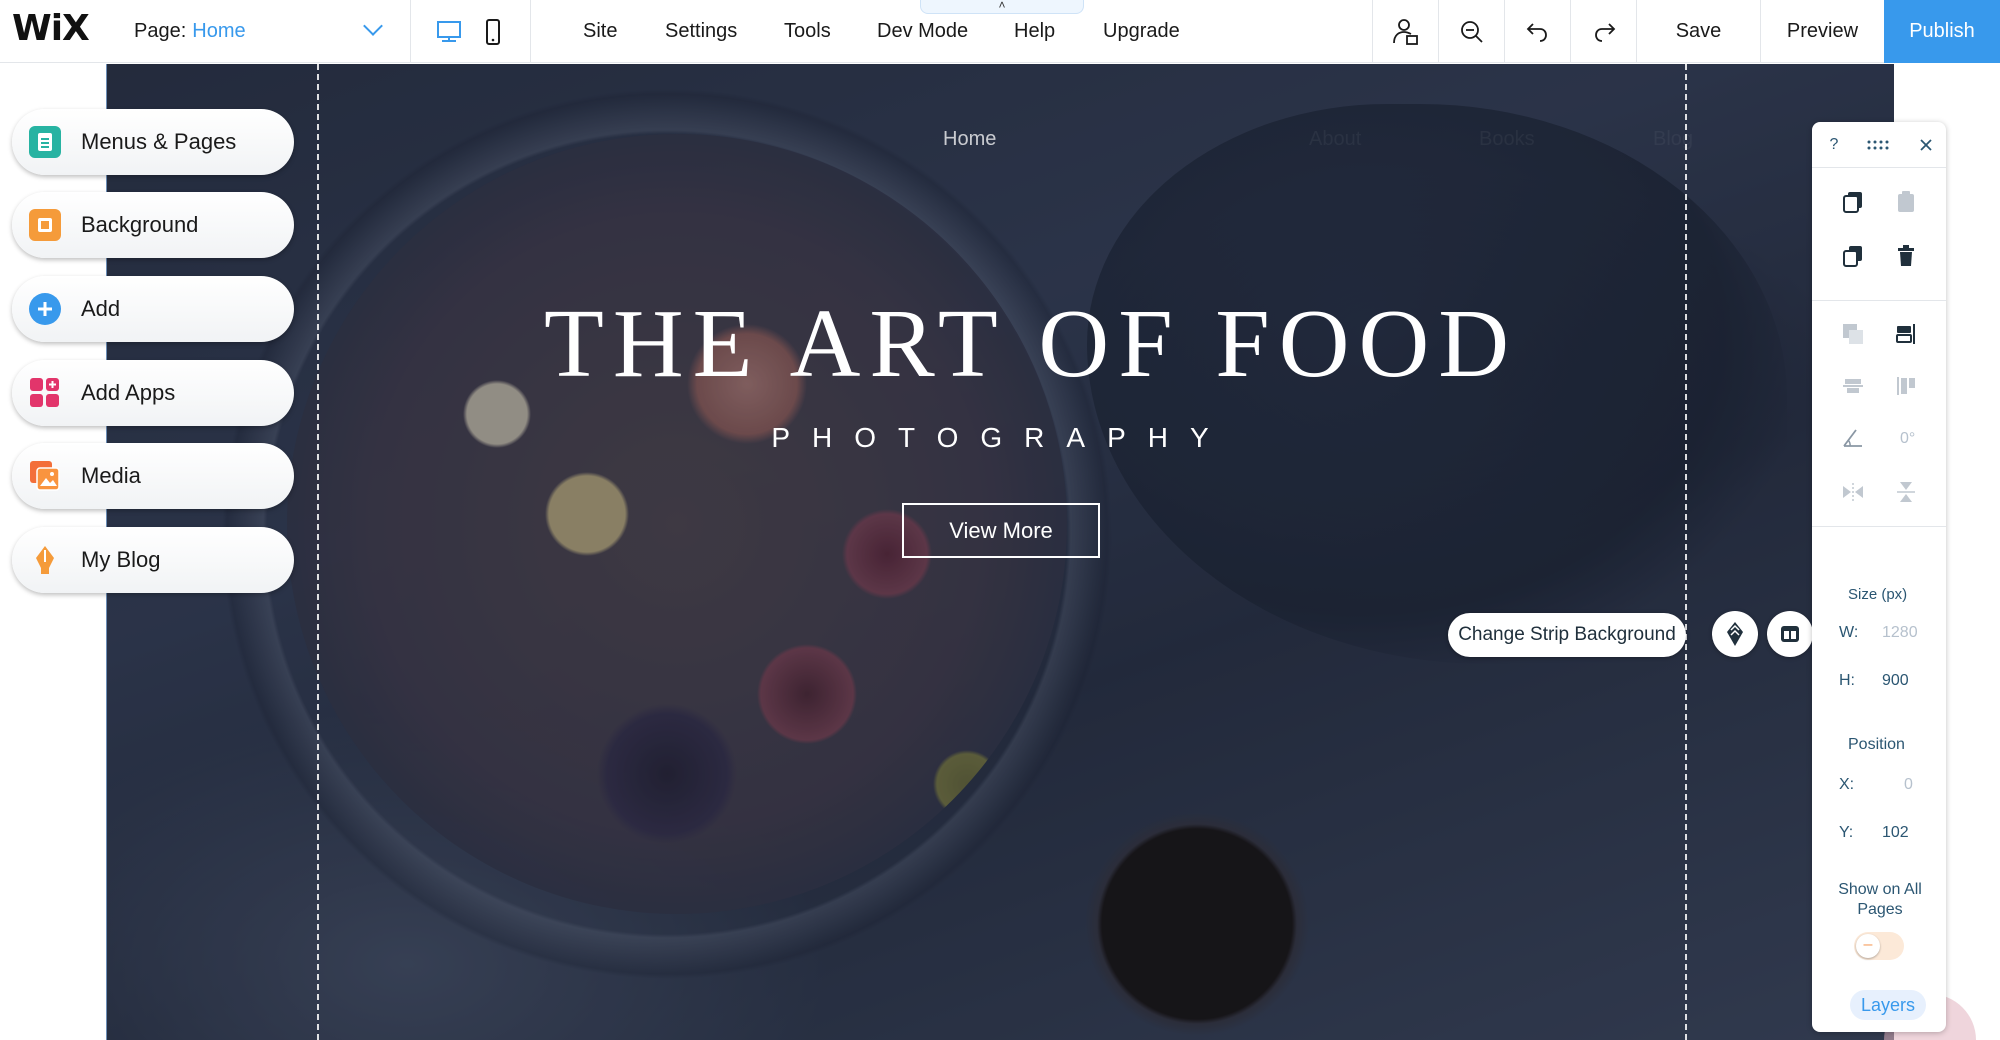 This screenshot has width=2000, height=1040. What do you see at coordinates (1853, 492) in the screenshot?
I see `flip-horizontal-icon` at bounding box center [1853, 492].